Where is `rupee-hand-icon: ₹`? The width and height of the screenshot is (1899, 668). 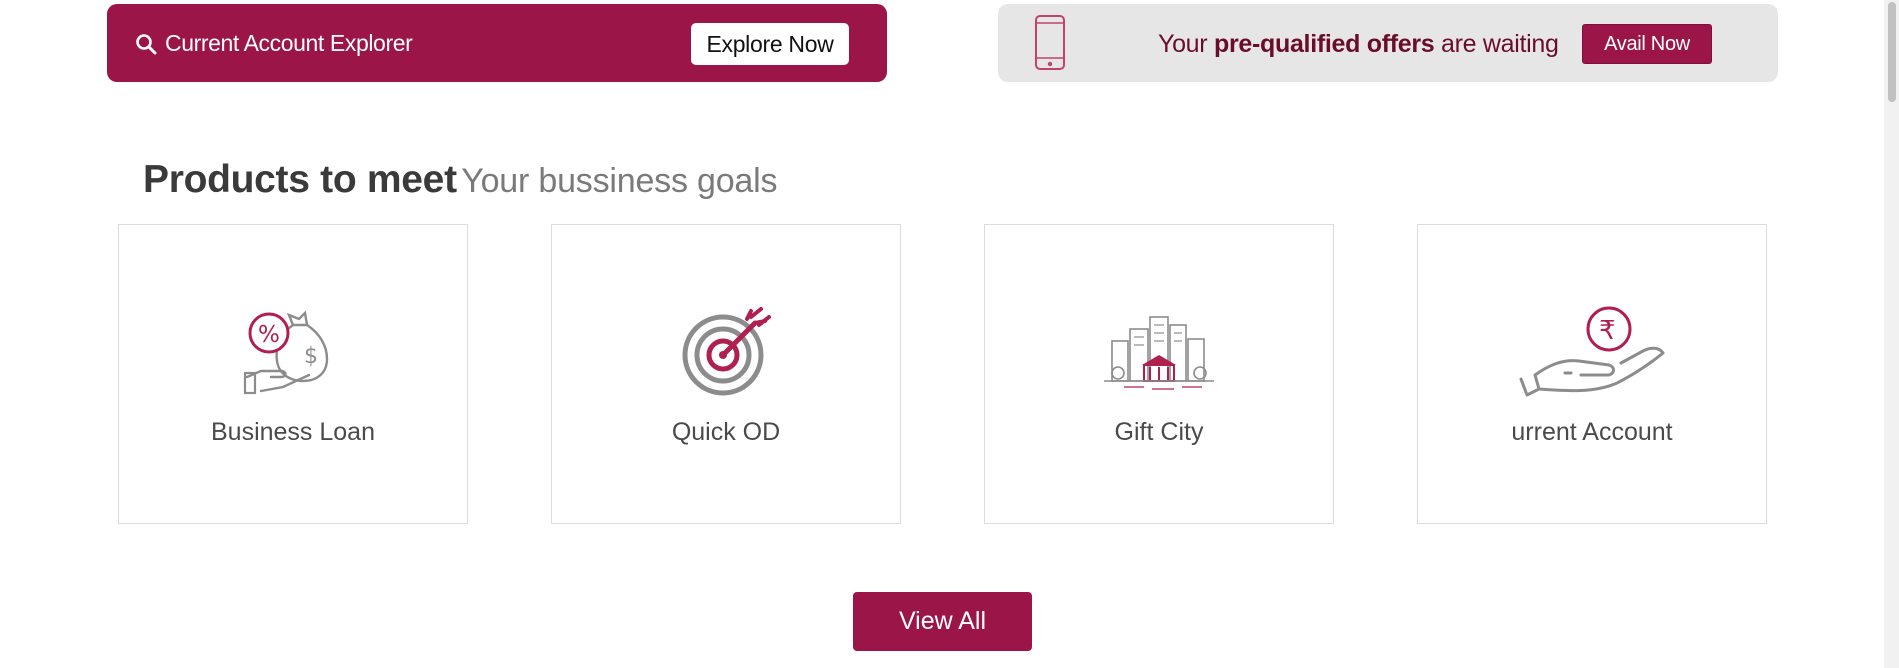 rupee-hand-icon: ₹ is located at coordinates (1592, 351).